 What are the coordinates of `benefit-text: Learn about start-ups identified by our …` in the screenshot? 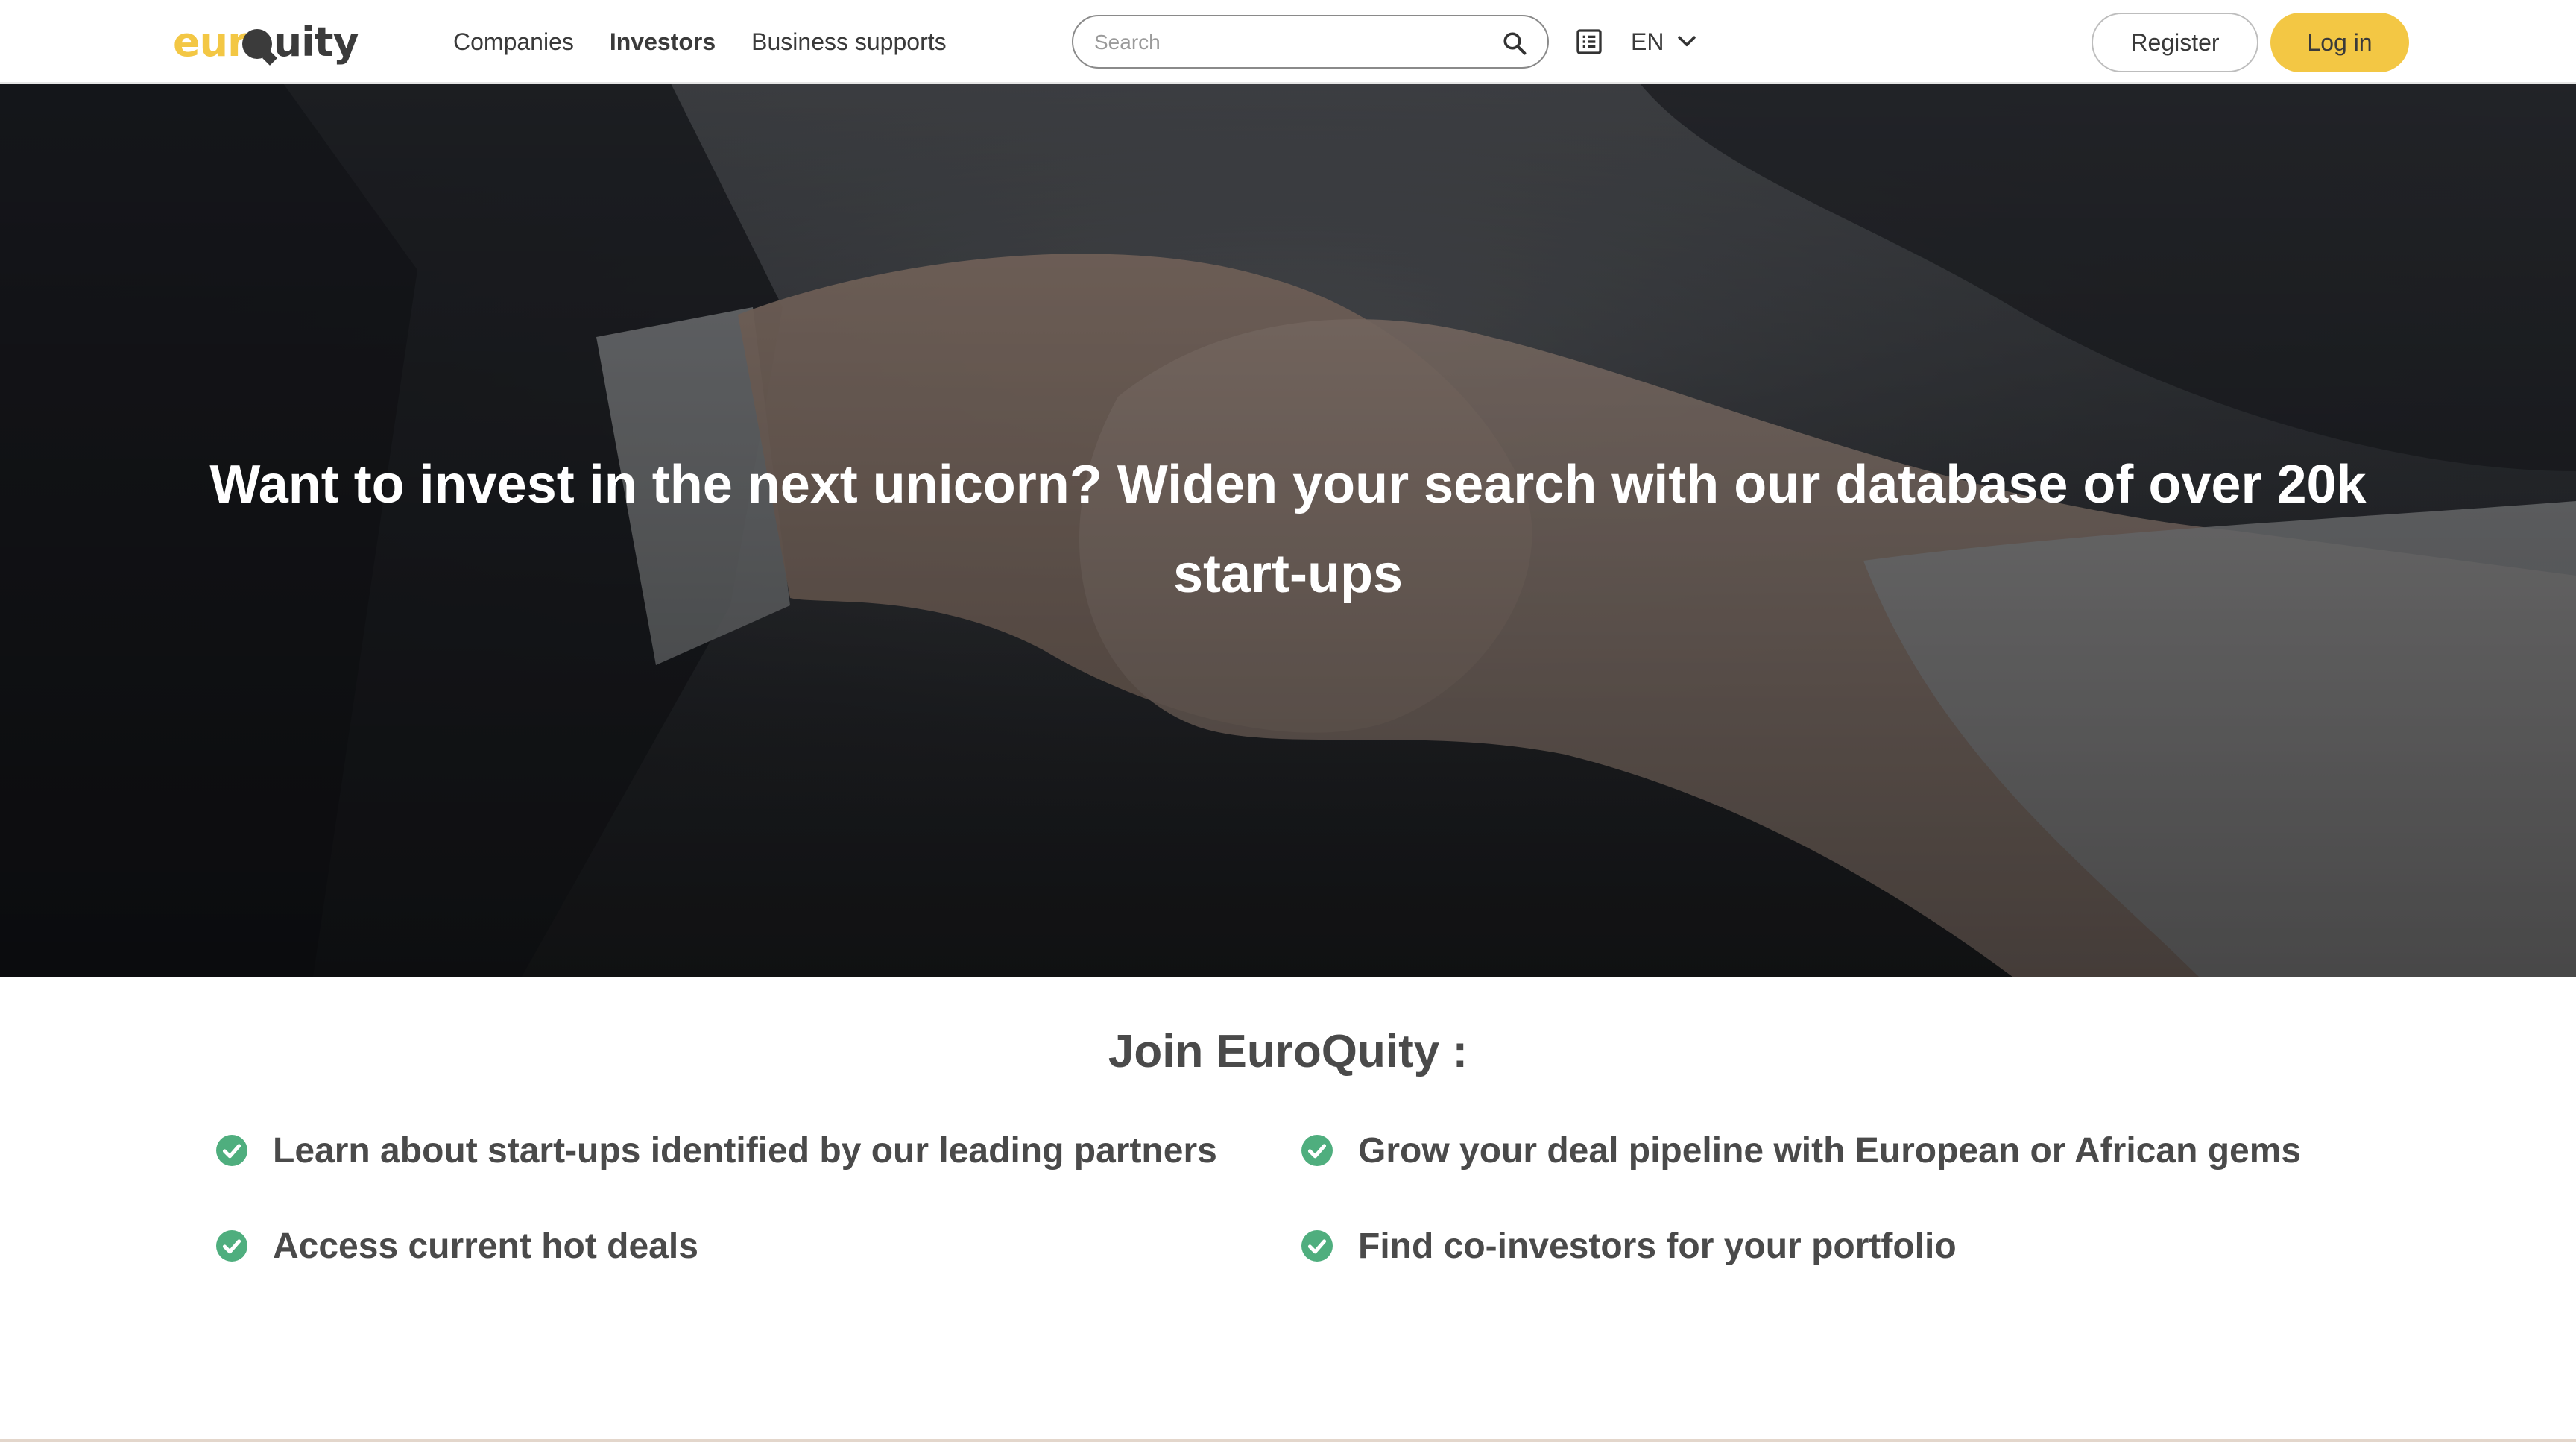 It's located at (745, 1150).